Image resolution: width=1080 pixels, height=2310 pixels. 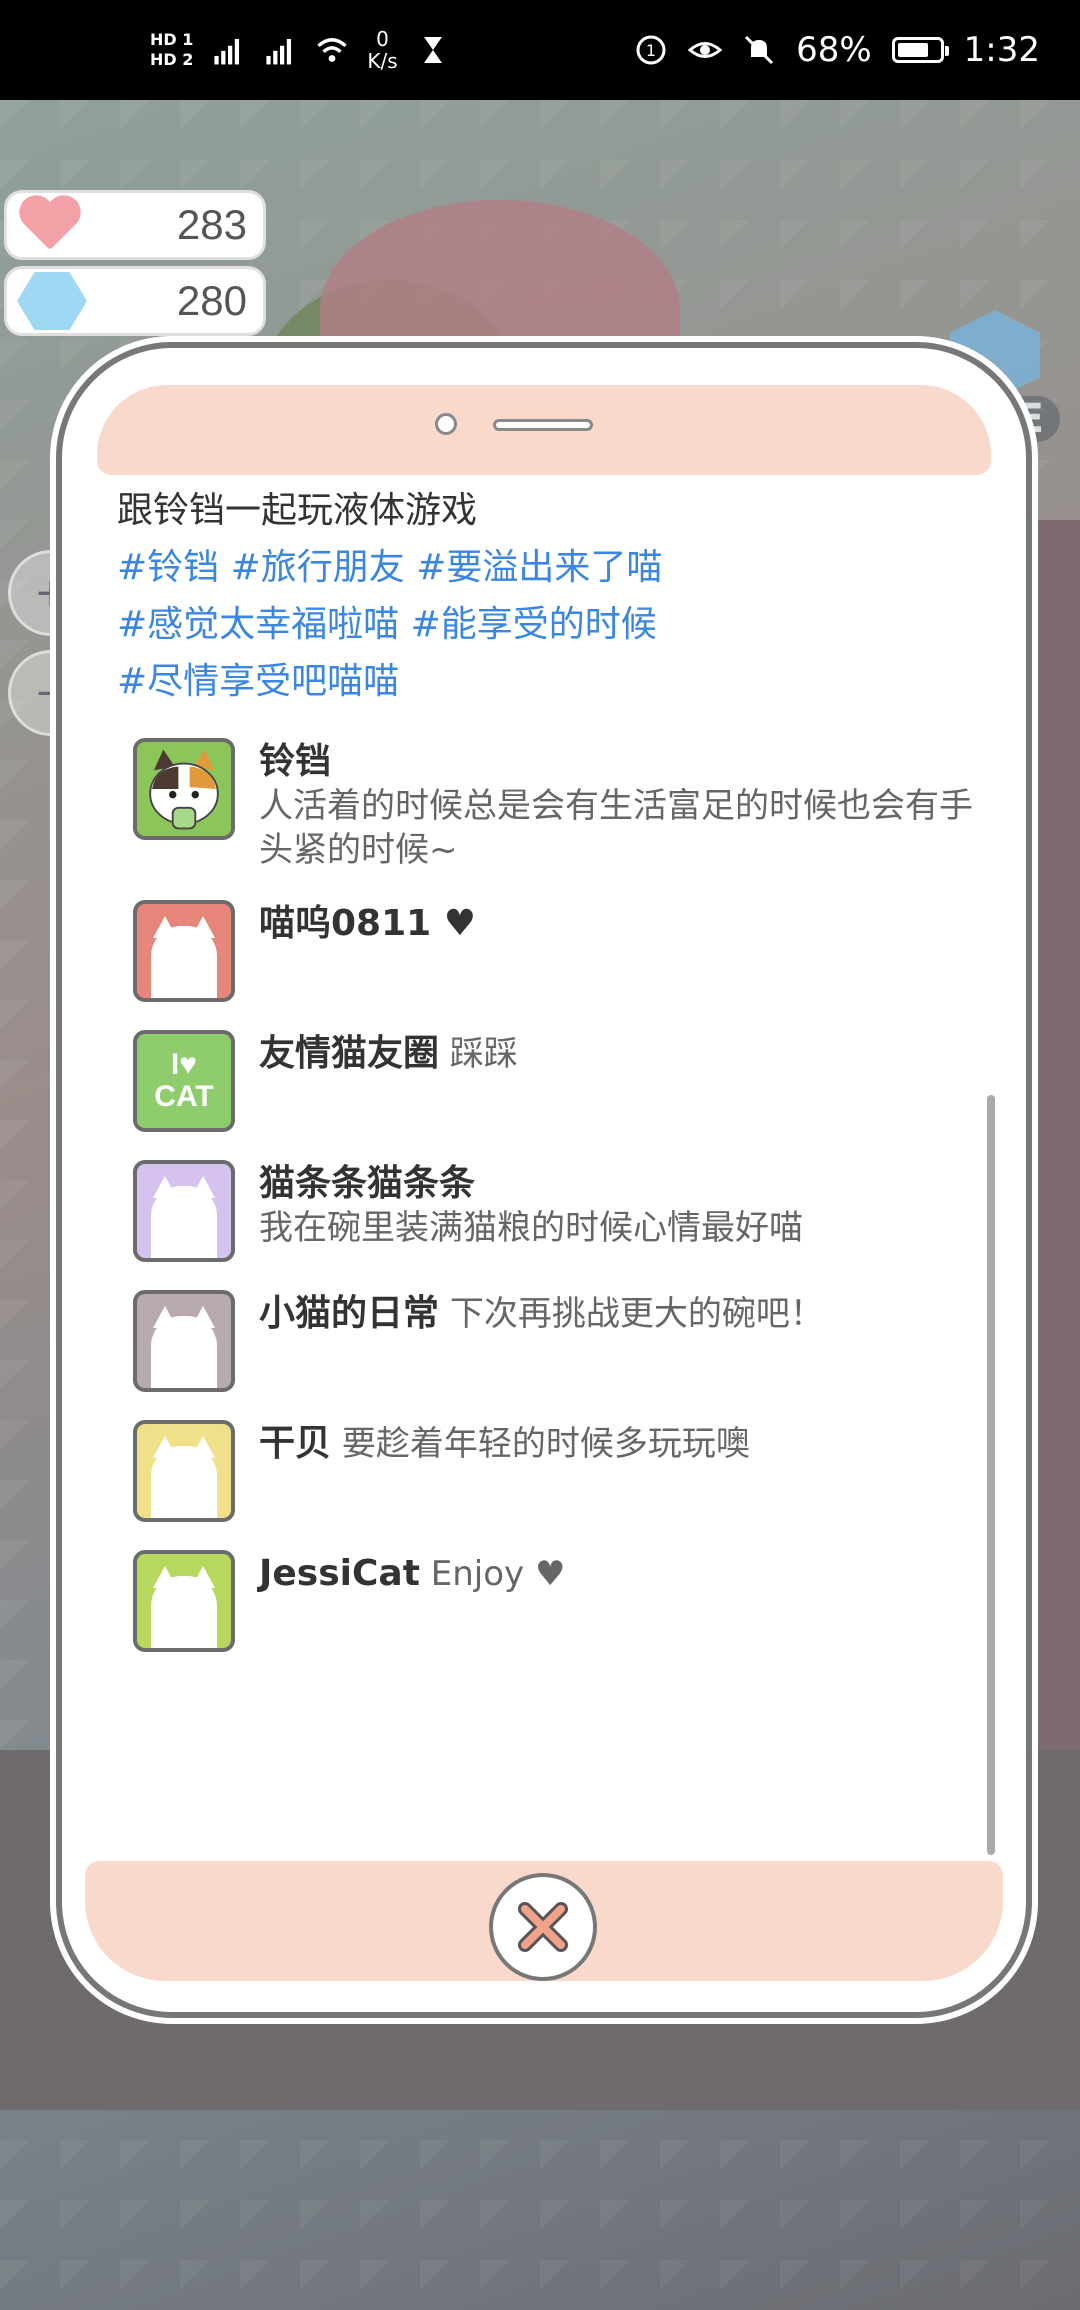 I want to click on comment-text-block: 铃铛 人活着的时候总是会有生活富足的时候也会有手头紧的时候~, so click(x=618, y=805).